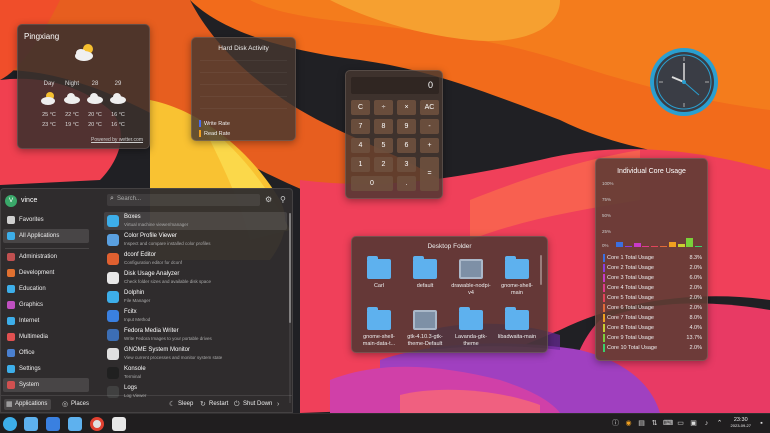 The width and height of the screenshot is (770, 433). Describe the element at coordinates (449, 246) in the screenshot. I see `folder-widget-title: Desktop Folder` at that location.